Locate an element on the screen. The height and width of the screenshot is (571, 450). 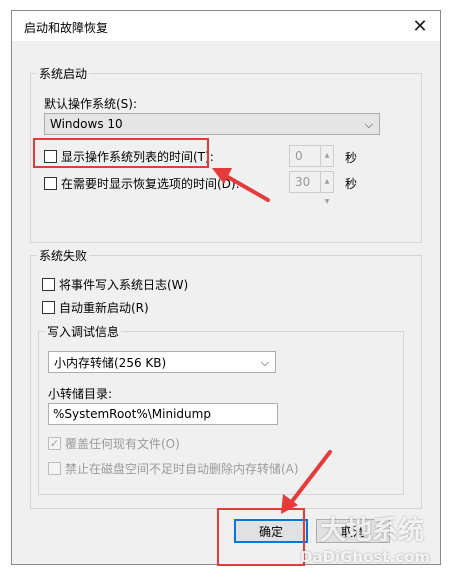
arrow-icon-upper is located at coordinates (241, 185).